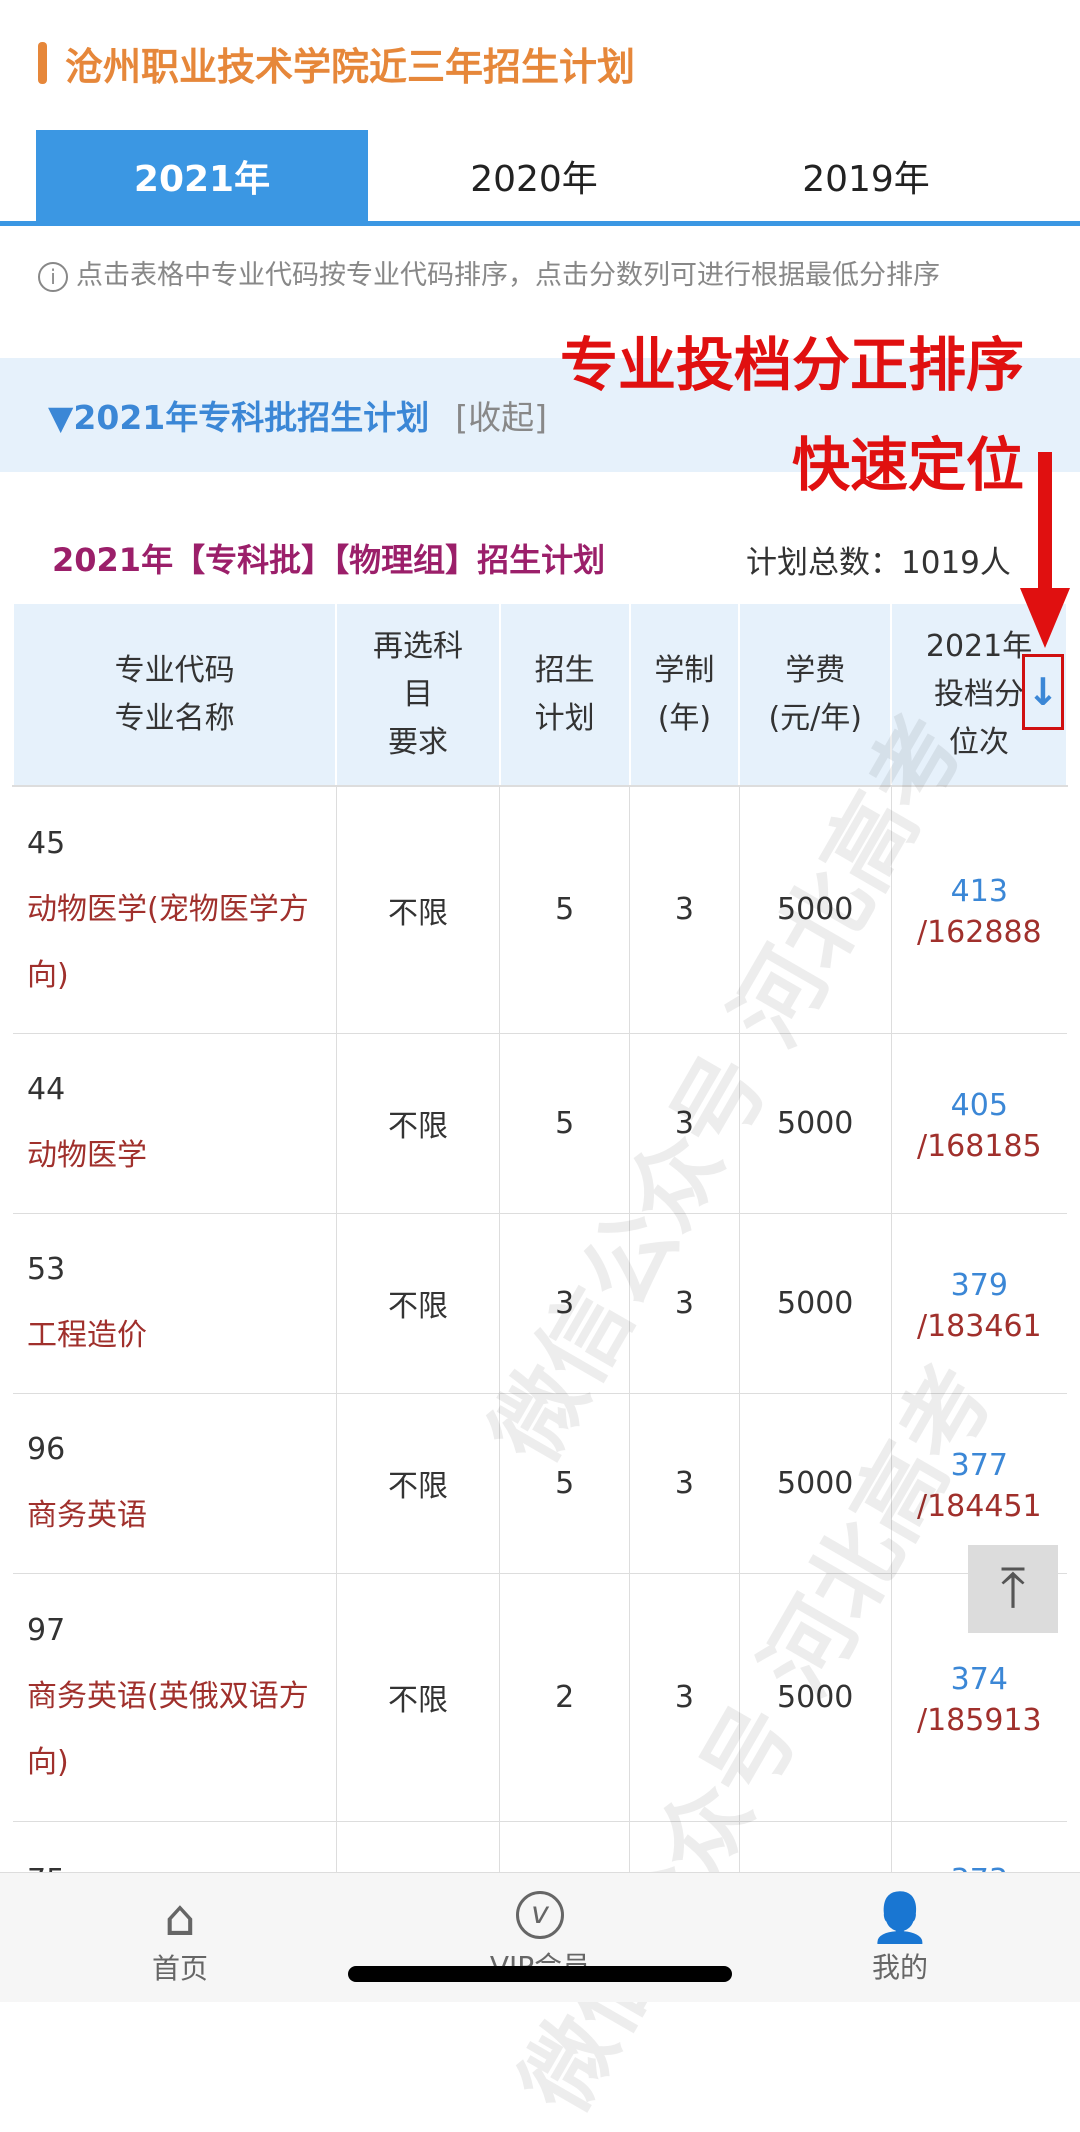 The height and width of the screenshot is (2132, 1080). Describe the element at coordinates (180, 1917) in the screenshot. I see `home-icon: ⌂` at that location.